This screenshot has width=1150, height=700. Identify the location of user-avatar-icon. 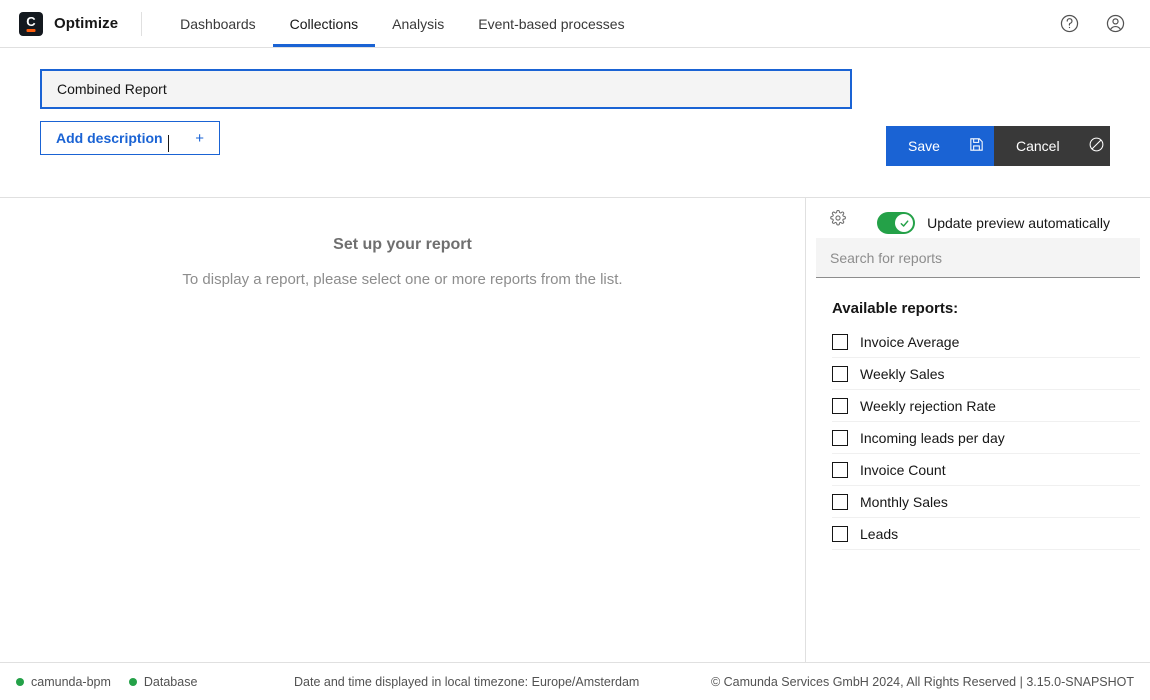
(1115, 24).